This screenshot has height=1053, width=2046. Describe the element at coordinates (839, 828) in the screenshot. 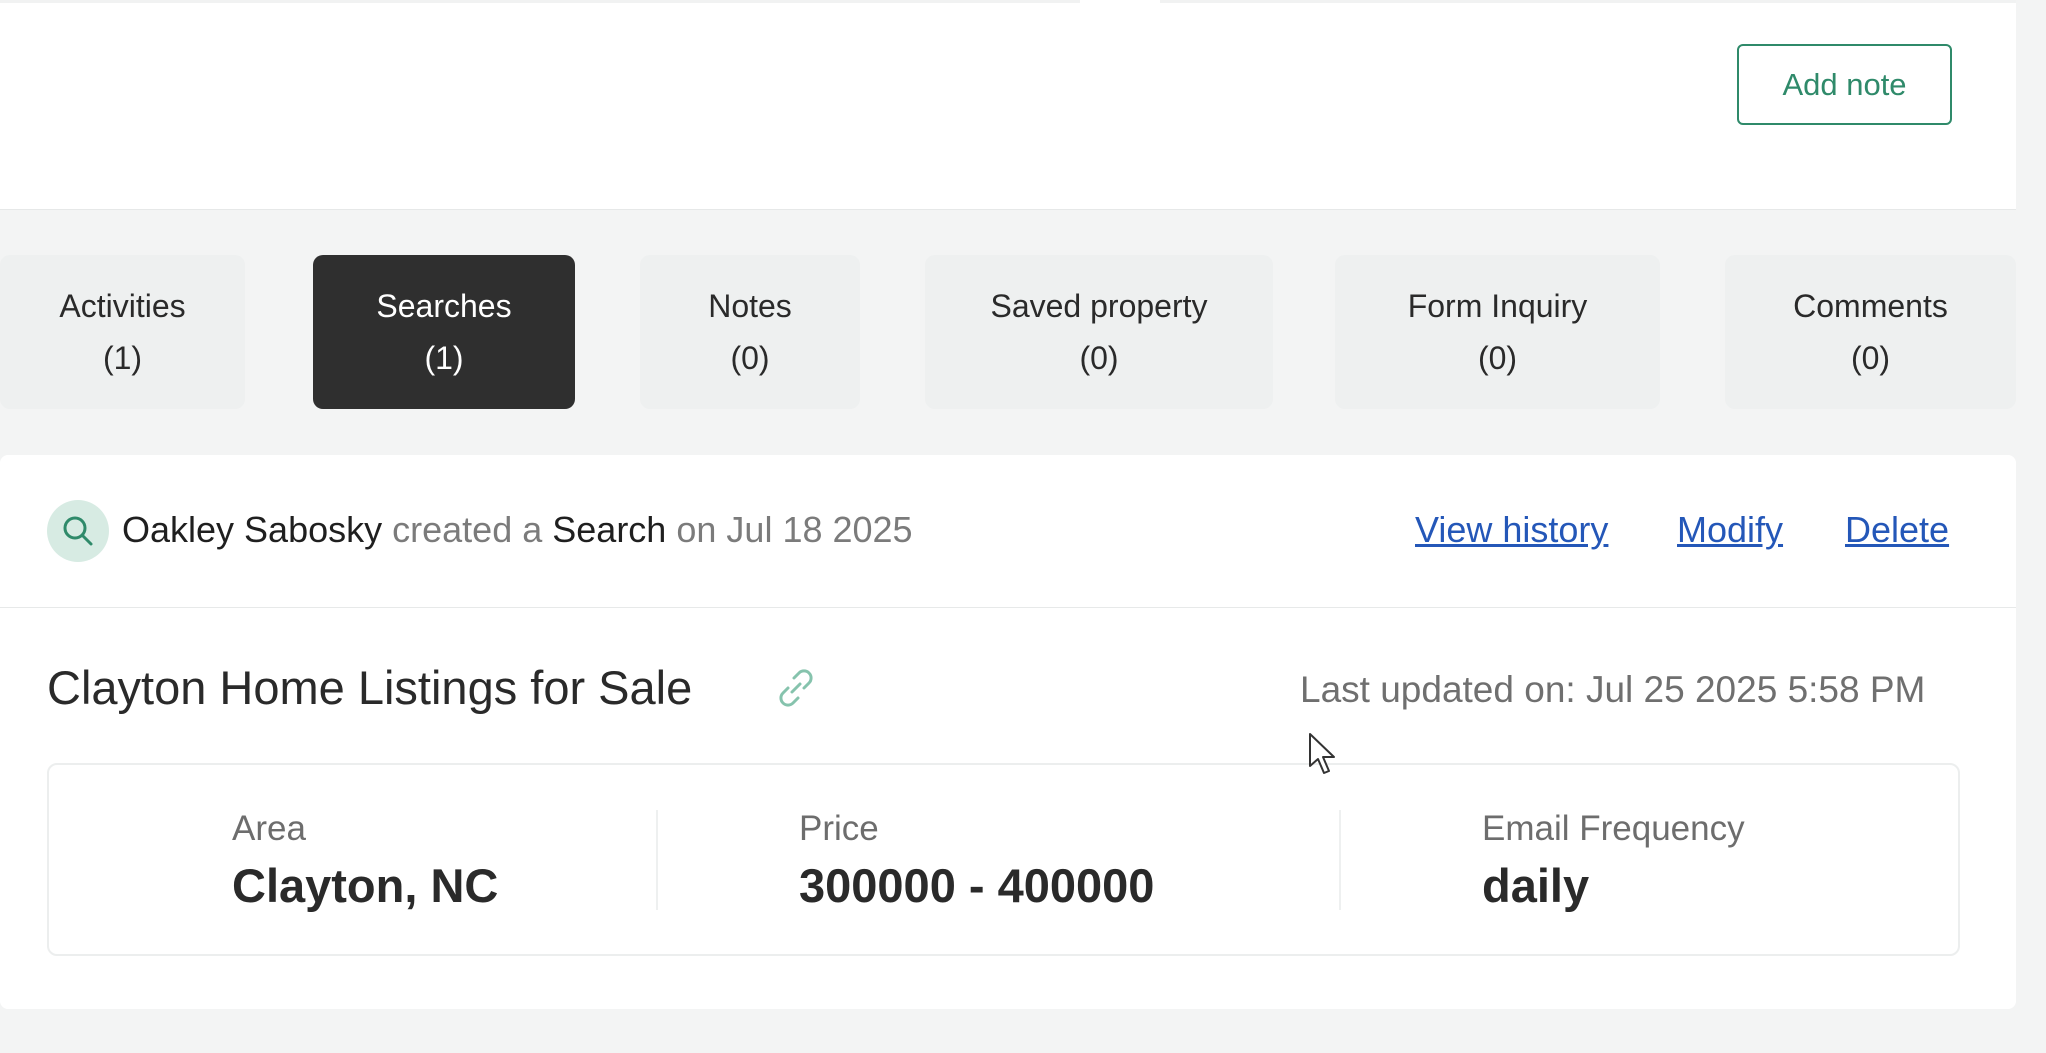

I see `price-label: Price` at that location.